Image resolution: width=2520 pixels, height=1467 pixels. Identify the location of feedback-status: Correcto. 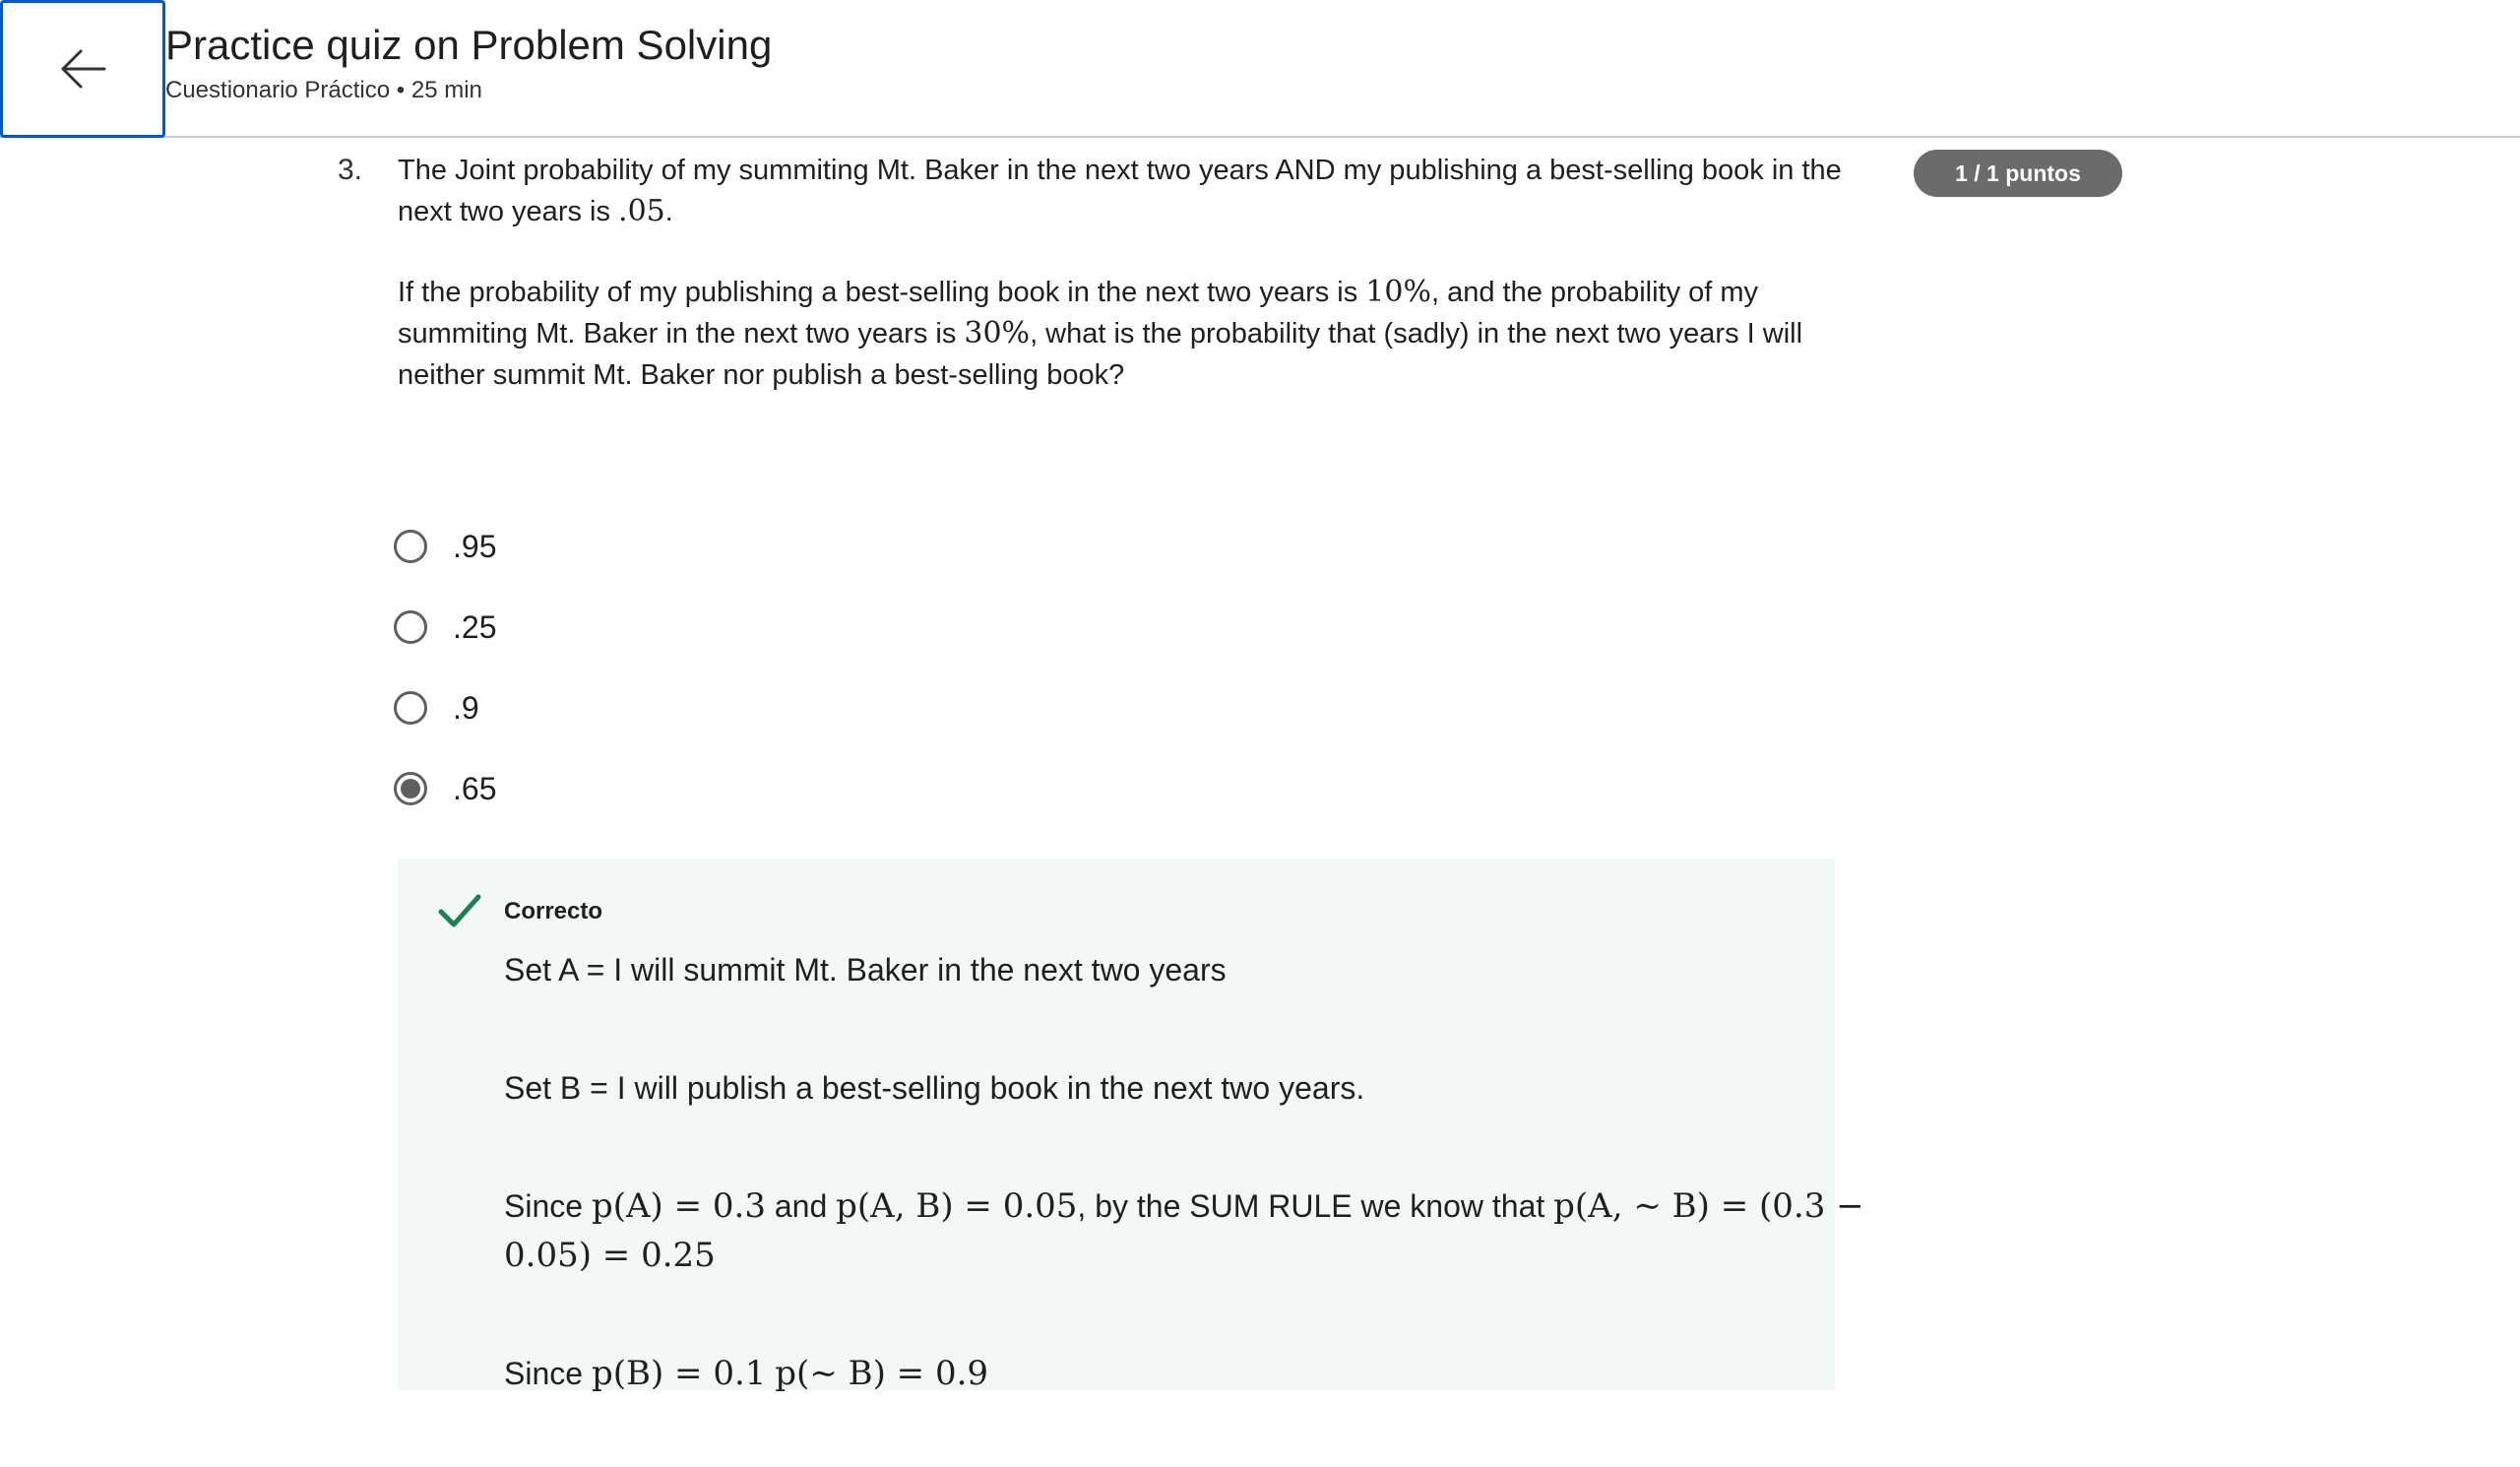
(553, 911).